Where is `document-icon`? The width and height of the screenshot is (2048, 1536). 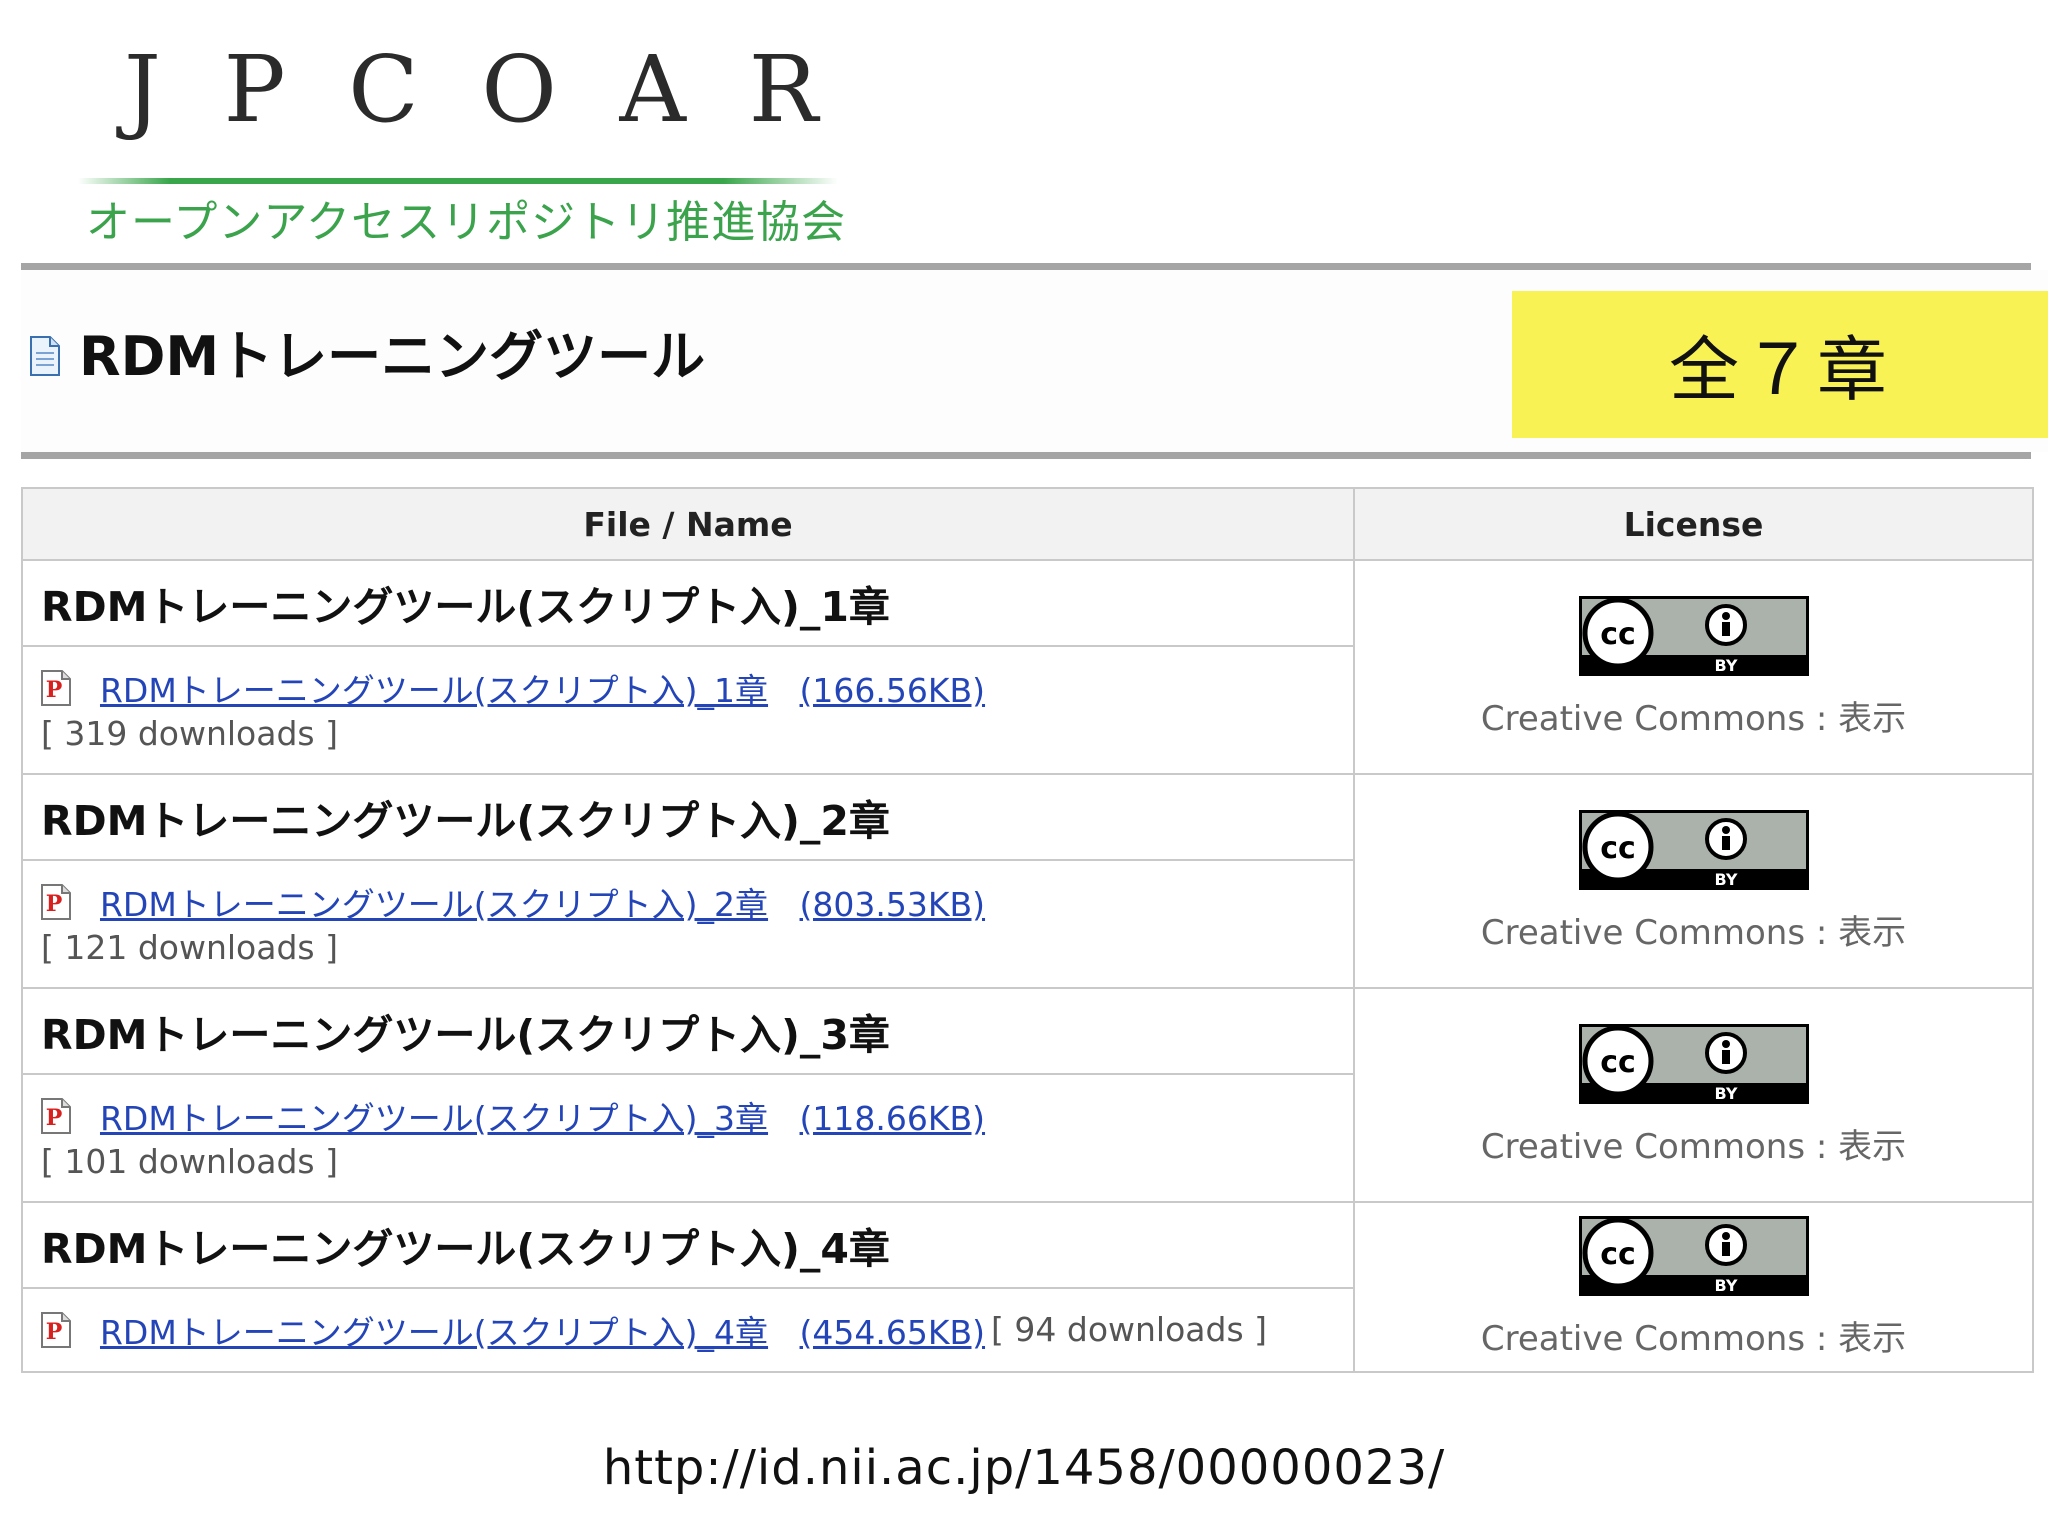
document-icon is located at coordinates (45, 356).